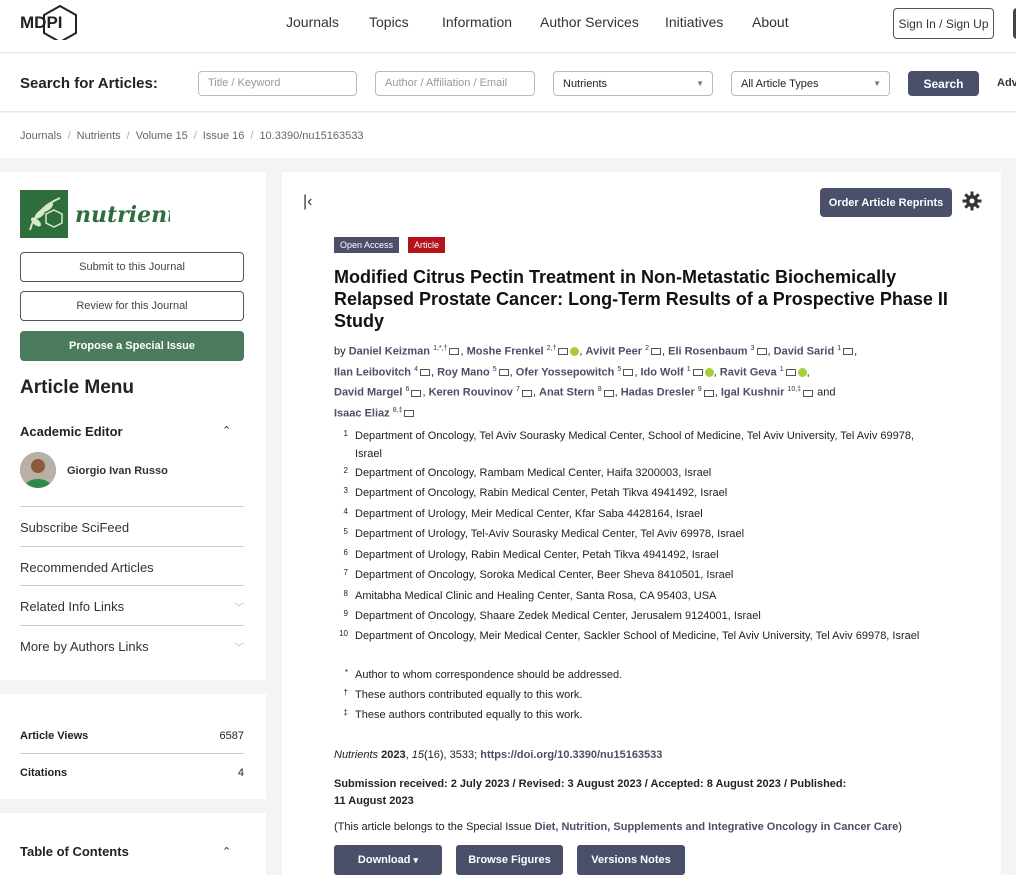 Image resolution: width=1016 pixels, height=875 pixels. Describe the element at coordinates (416, 859) in the screenshot. I see `chevron-down-icon: ▾` at that location.